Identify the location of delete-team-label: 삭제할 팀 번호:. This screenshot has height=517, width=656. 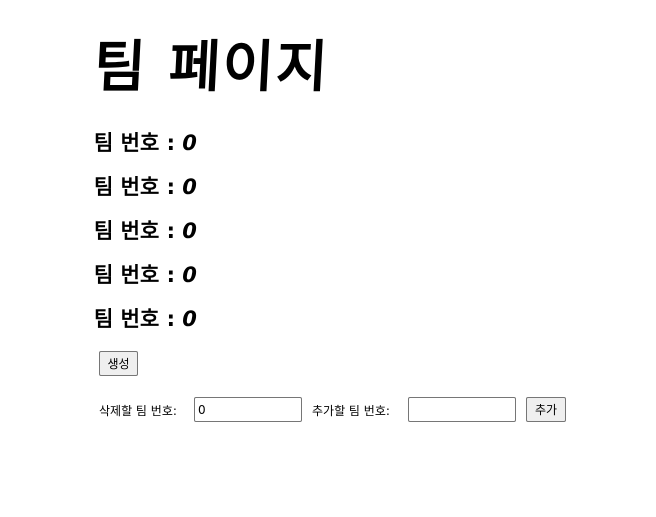
(138, 411).